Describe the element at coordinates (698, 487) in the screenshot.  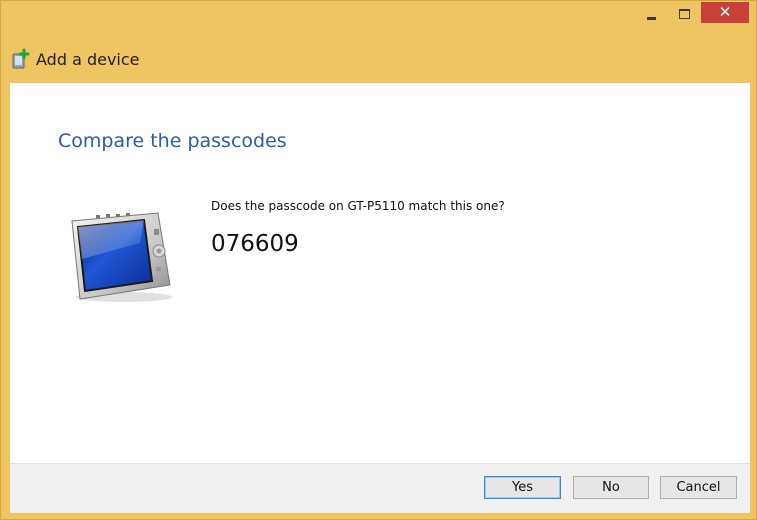
I see `cancel-button: Cancel` at that location.